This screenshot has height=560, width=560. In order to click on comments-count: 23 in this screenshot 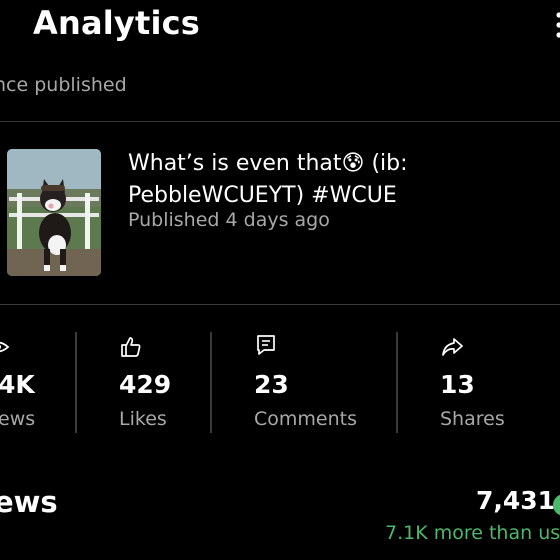, I will do `click(271, 384)`.